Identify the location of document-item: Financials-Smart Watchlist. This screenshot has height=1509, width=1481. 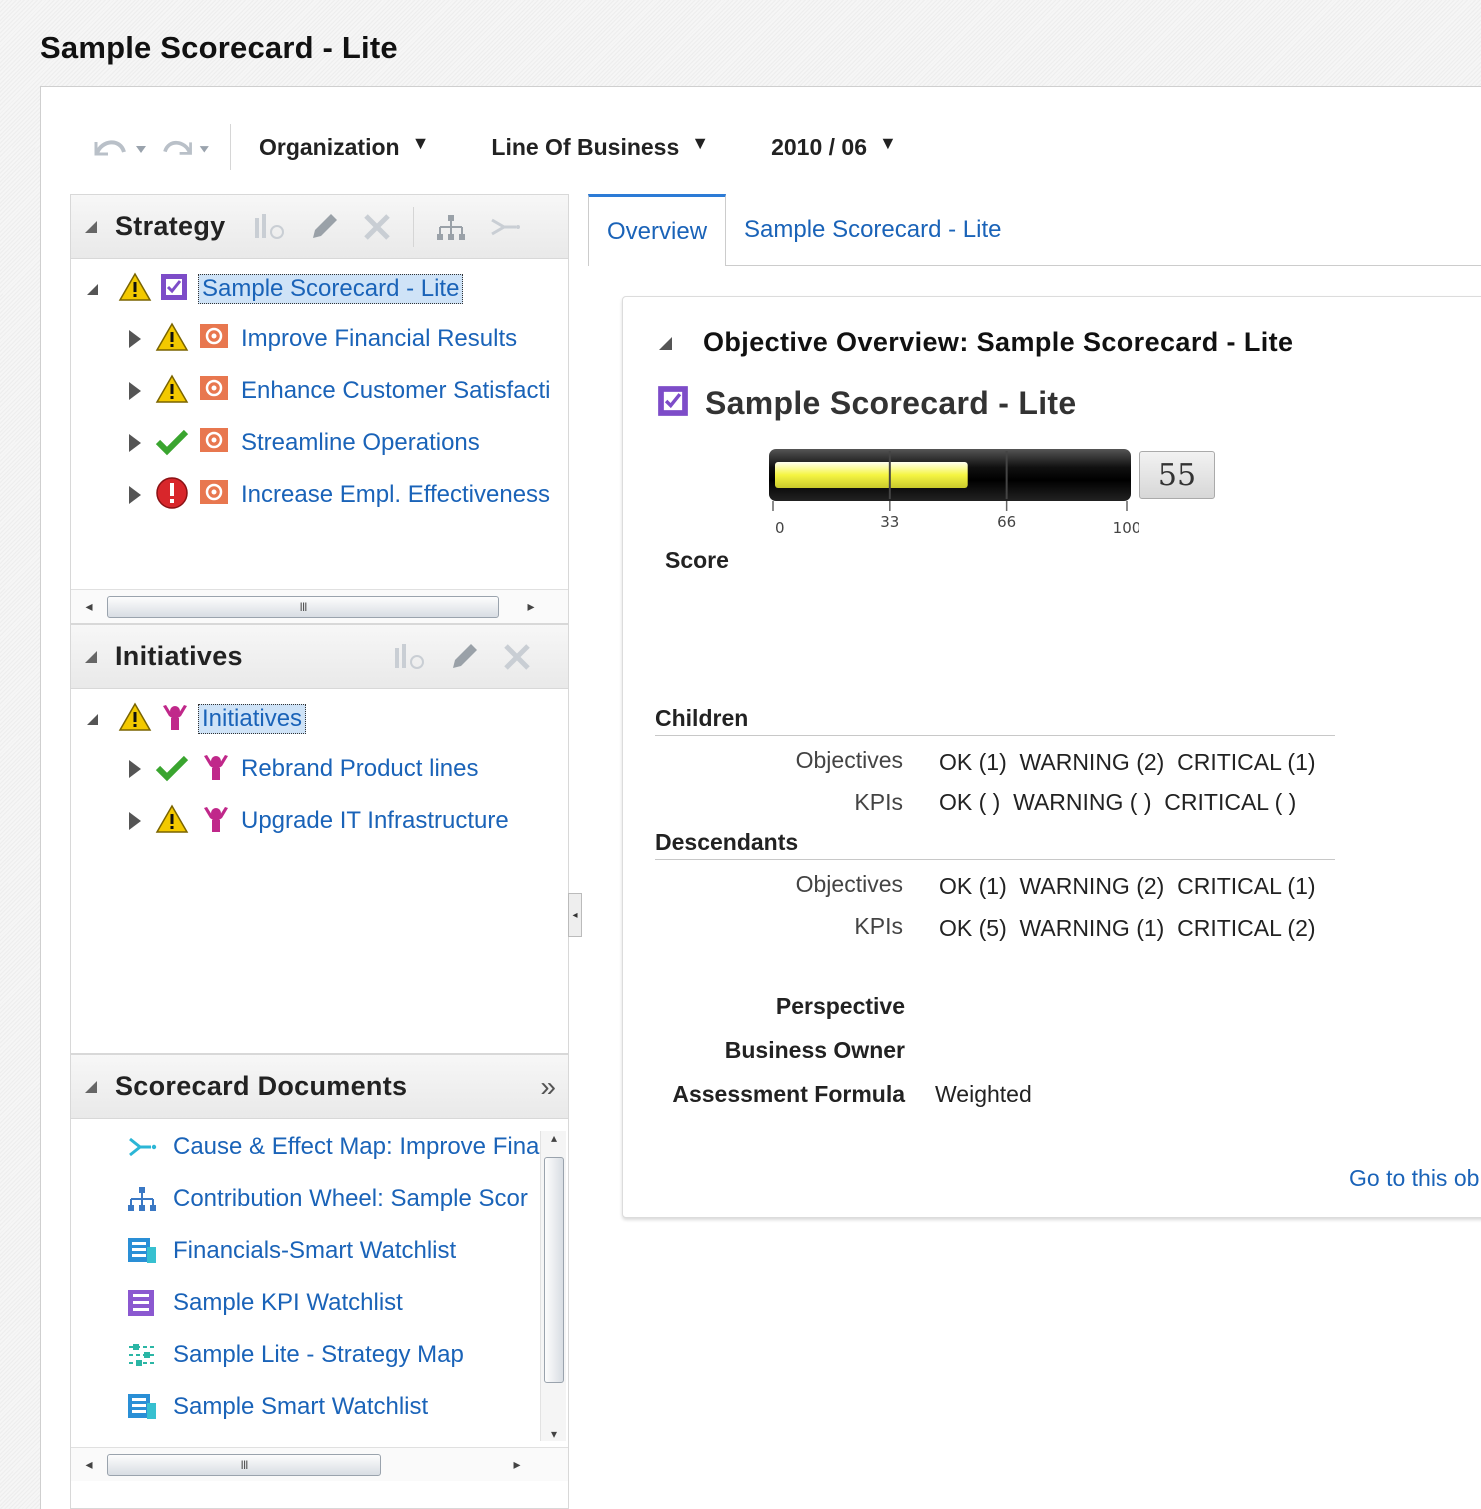
(291, 1251).